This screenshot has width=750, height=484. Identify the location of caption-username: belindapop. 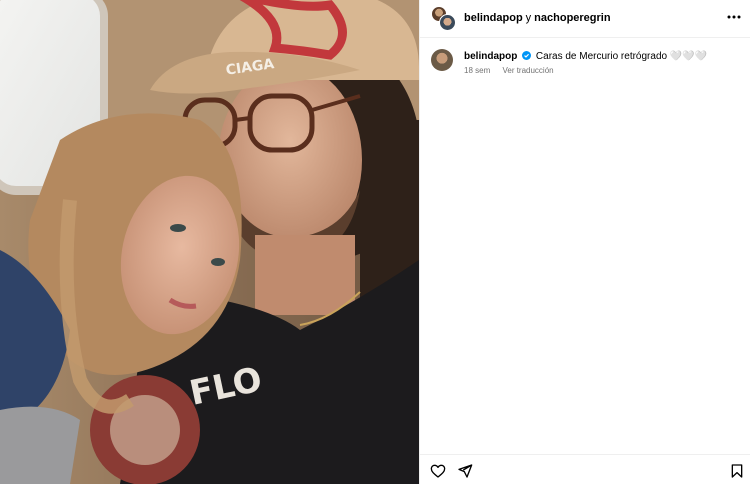
(490, 56).